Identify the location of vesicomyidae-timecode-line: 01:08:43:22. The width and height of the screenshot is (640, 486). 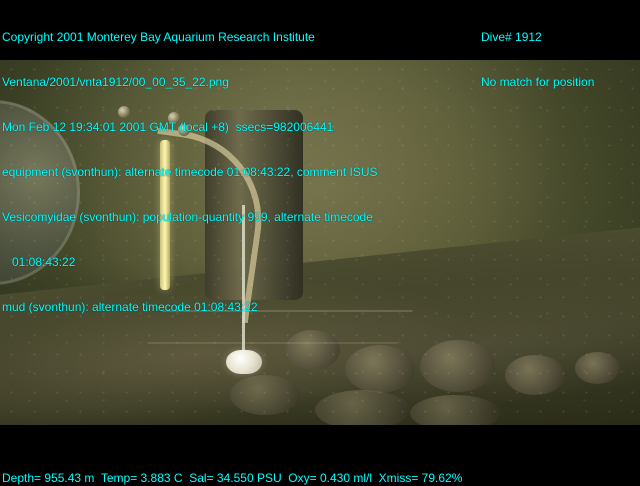
(39, 262).